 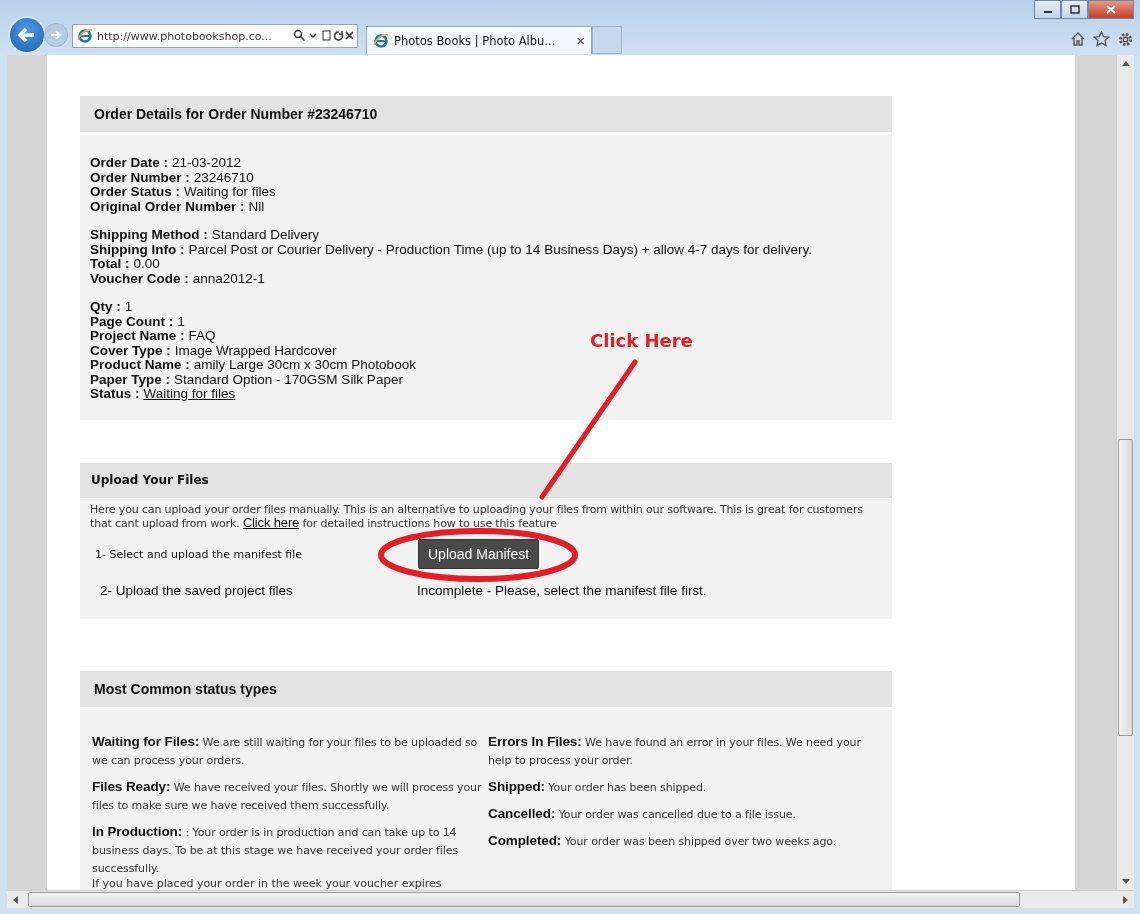 What do you see at coordinates (1125, 39) in the screenshot?
I see `settings-icon` at bounding box center [1125, 39].